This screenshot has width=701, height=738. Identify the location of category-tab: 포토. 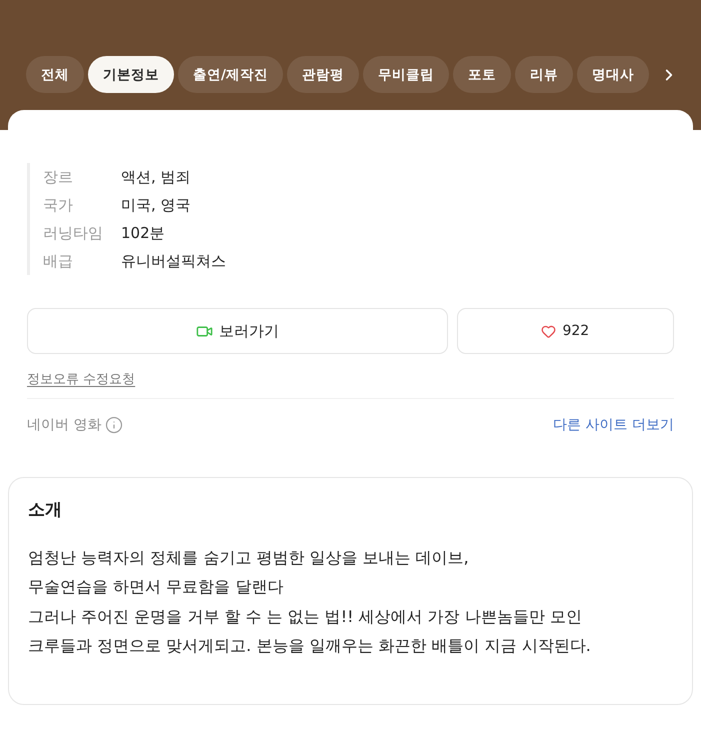
(481, 74).